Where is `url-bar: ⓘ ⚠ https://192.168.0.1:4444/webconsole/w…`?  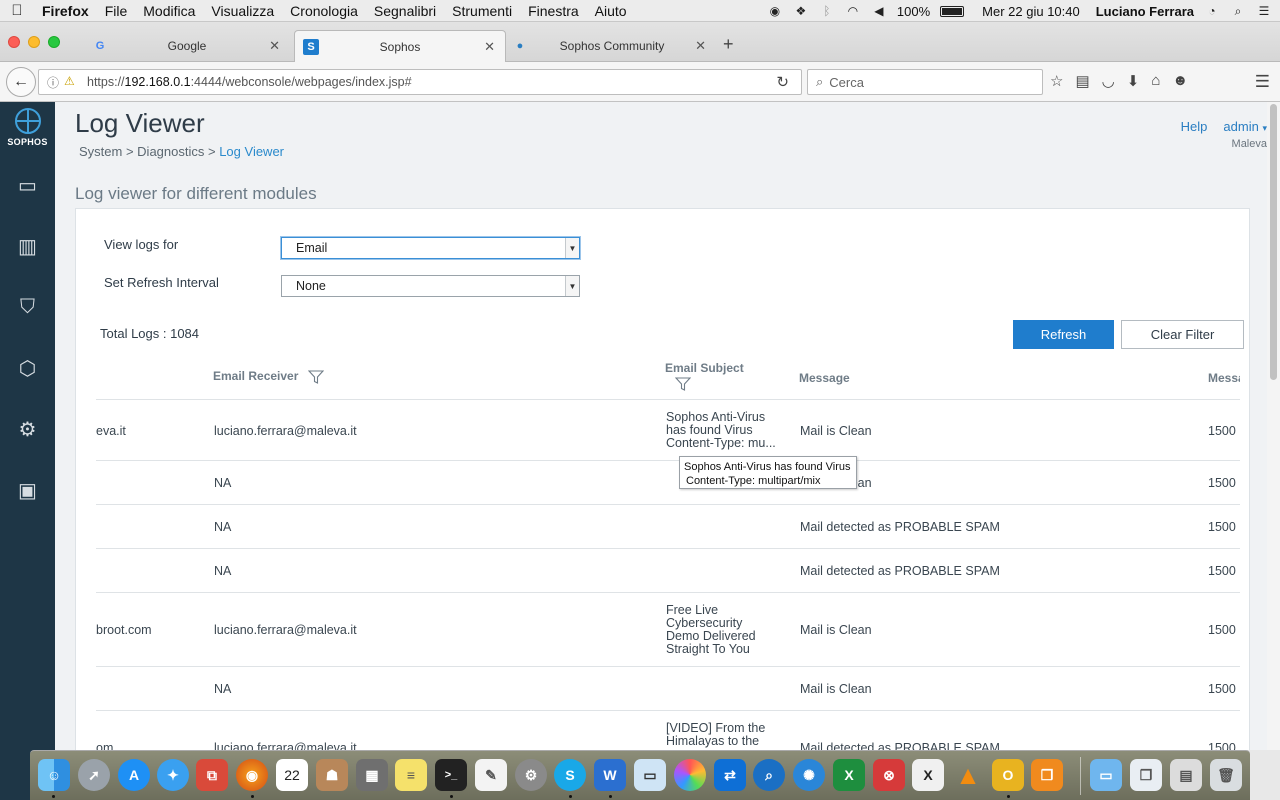
url-bar: ⓘ ⚠ https://192.168.0.1:4444/webconsole/w… is located at coordinates (420, 82).